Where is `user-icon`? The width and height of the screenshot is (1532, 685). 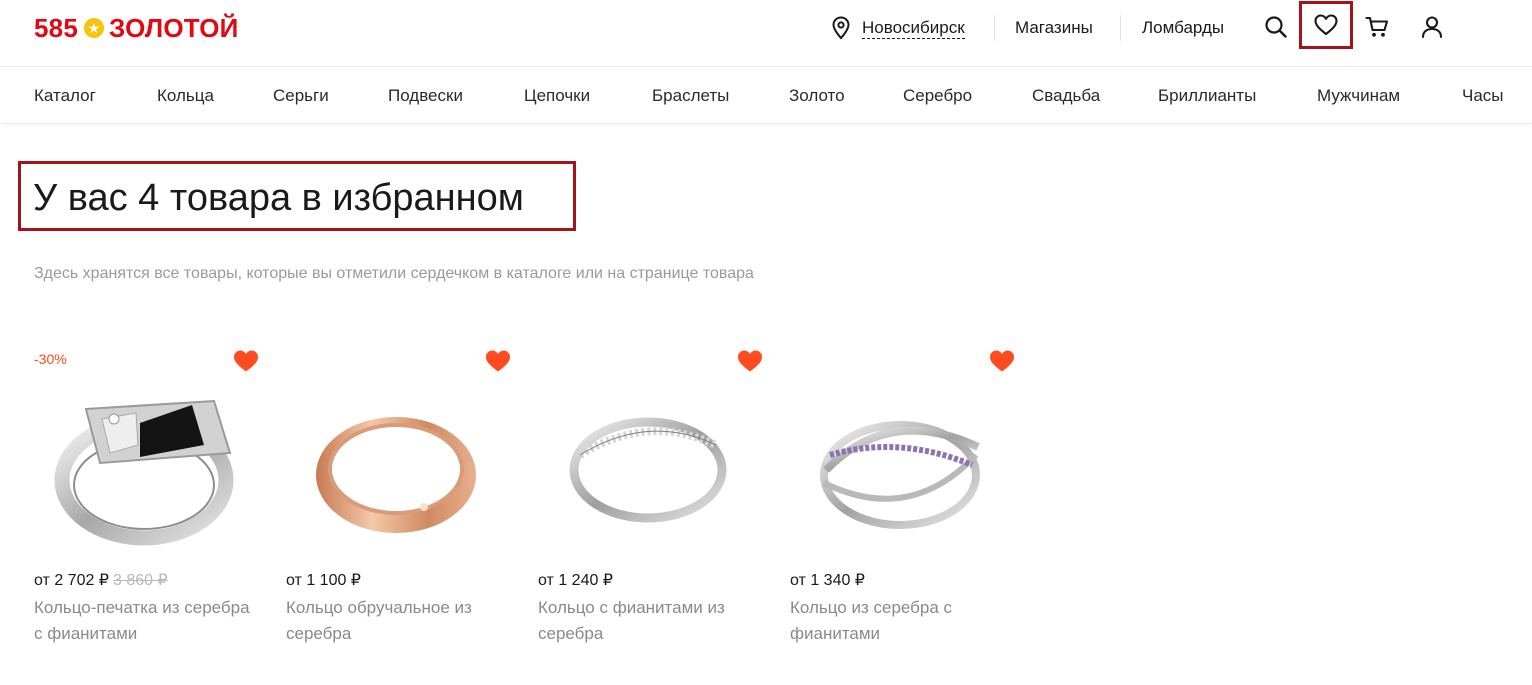 user-icon is located at coordinates (1432, 27).